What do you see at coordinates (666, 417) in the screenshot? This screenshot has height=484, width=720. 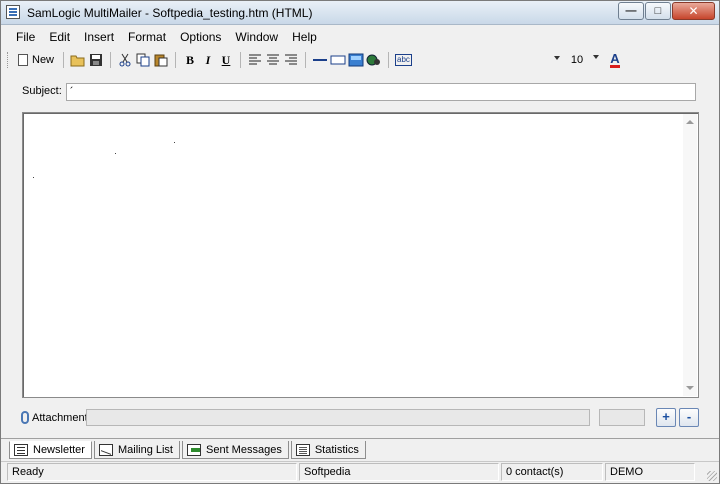 I see `add-attachment-button: +` at bounding box center [666, 417].